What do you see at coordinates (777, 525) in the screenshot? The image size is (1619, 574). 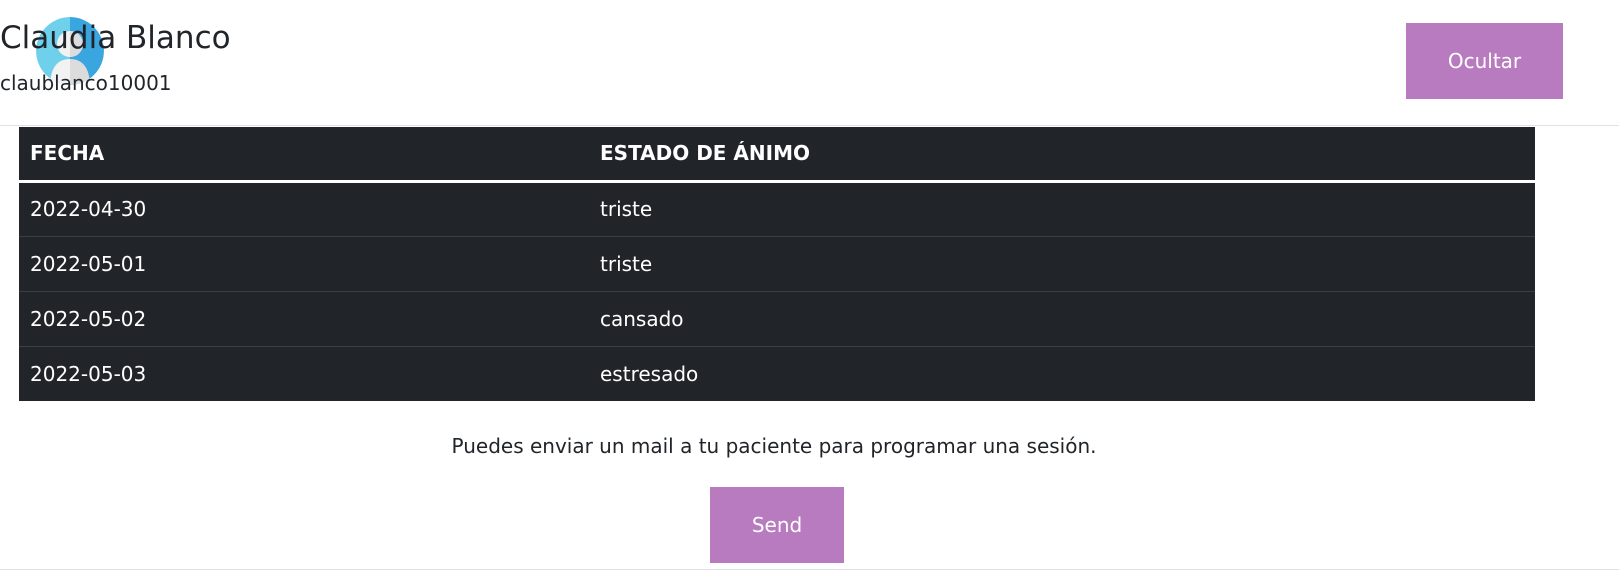 I see `send-button: Send` at bounding box center [777, 525].